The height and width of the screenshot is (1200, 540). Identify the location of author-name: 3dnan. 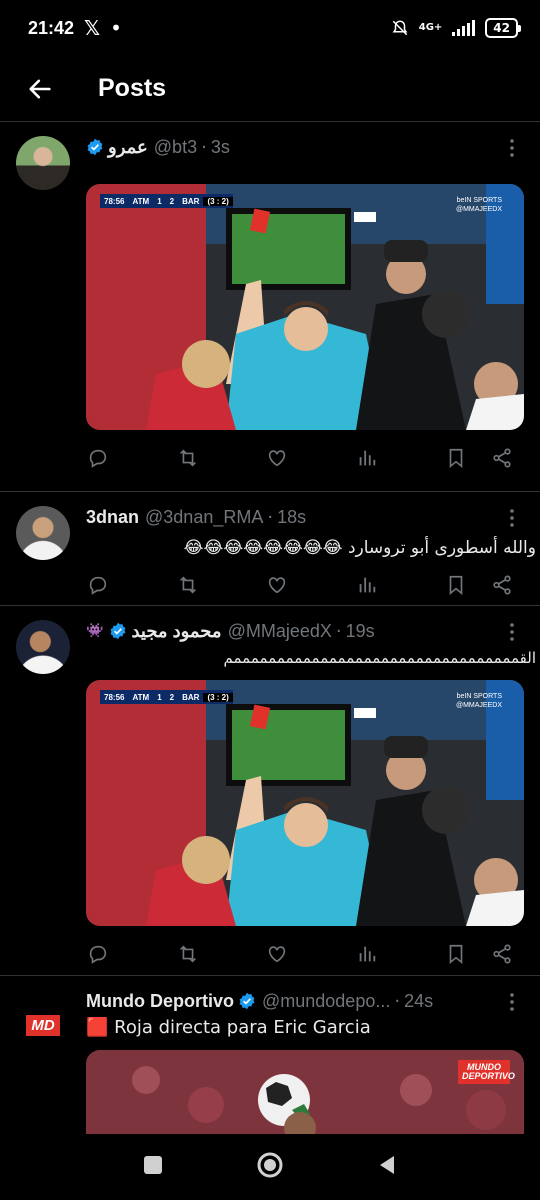
(112, 517).